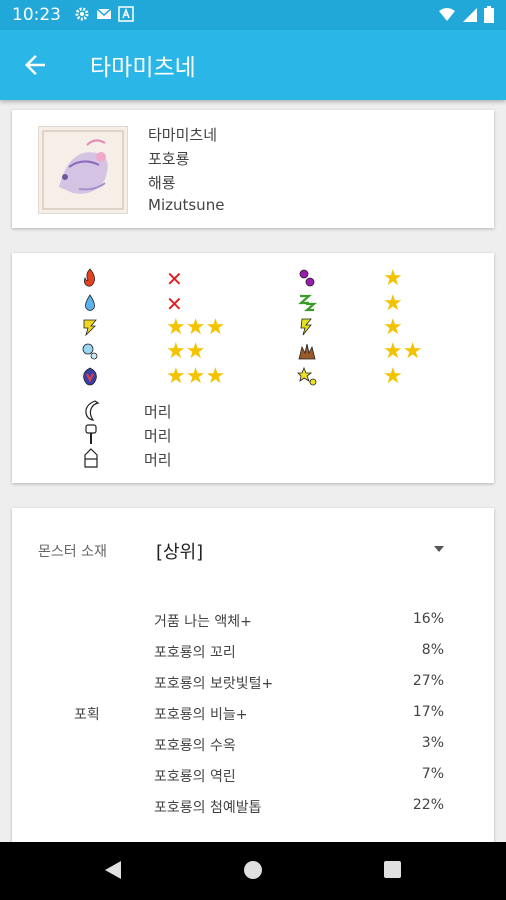 The width and height of the screenshot is (506, 900). I want to click on monster-name-kr: 타마미츠네, so click(183, 135).